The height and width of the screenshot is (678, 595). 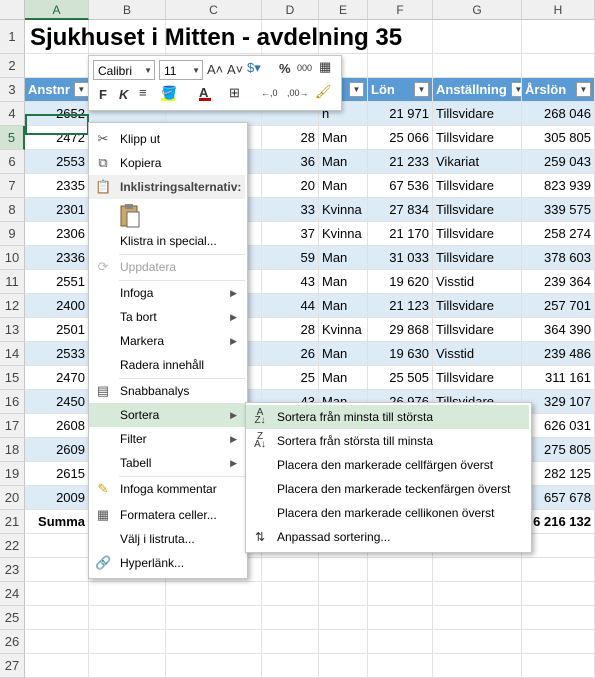 I want to click on row-header-21: 21, so click(x=12, y=522).